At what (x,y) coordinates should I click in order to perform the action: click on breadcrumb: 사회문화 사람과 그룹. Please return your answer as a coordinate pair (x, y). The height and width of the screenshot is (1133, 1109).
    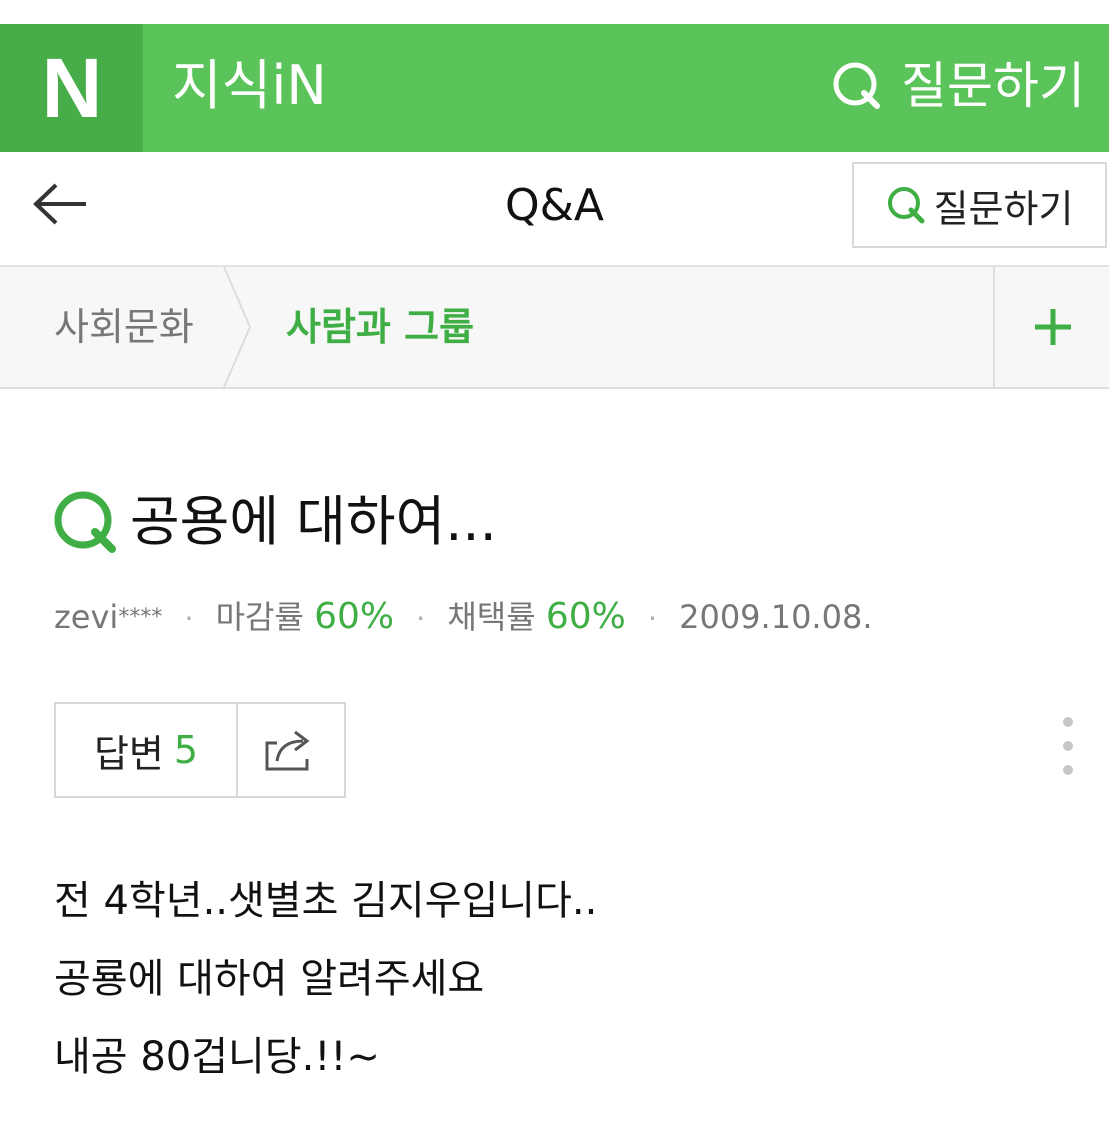
    Looking at the image, I should click on (554, 328).